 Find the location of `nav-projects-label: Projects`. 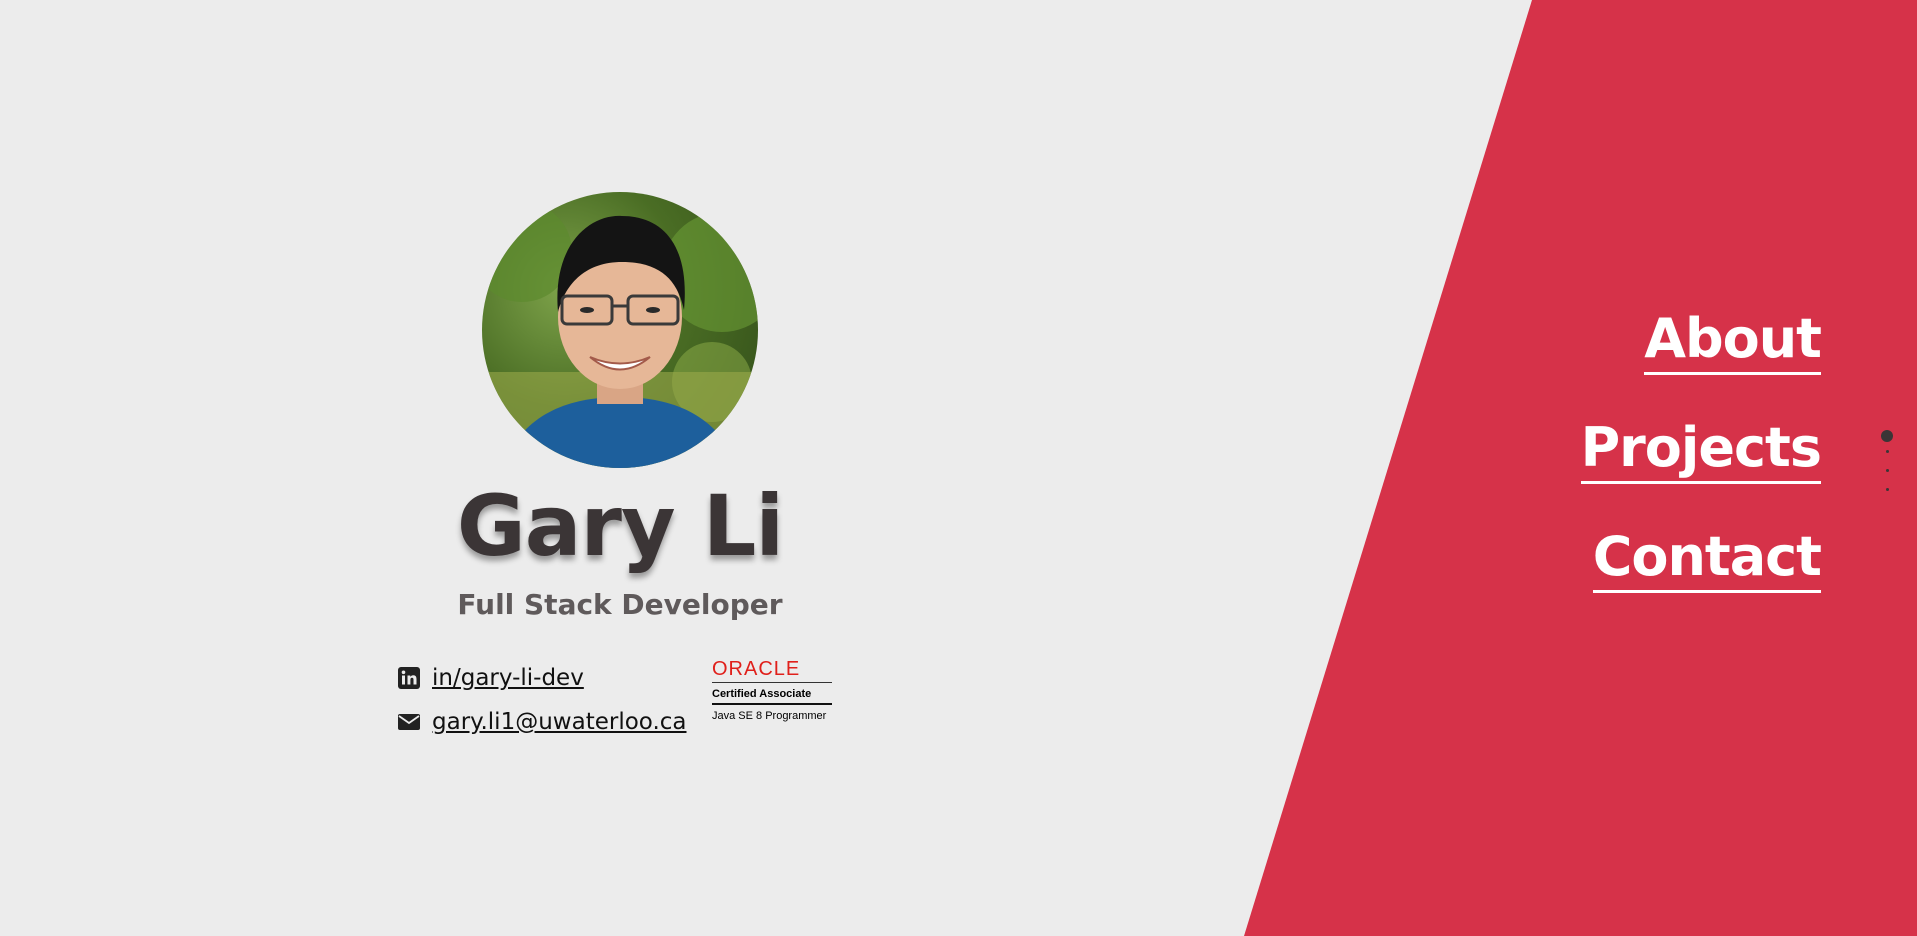

nav-projects-label: Projects is located at coordinates (1701, 449).